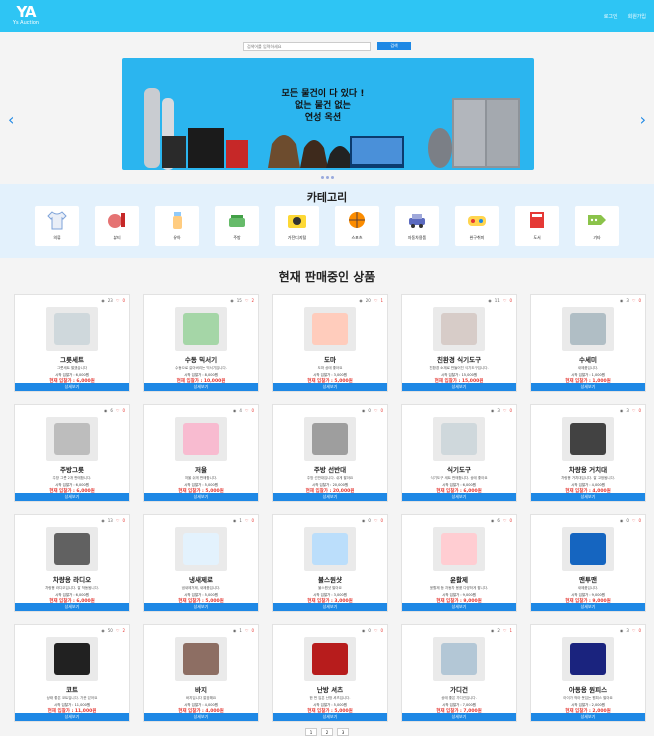  Describe the element at coordinates (327, 732) in the screenshot. I see `page-button: 2` at that location.